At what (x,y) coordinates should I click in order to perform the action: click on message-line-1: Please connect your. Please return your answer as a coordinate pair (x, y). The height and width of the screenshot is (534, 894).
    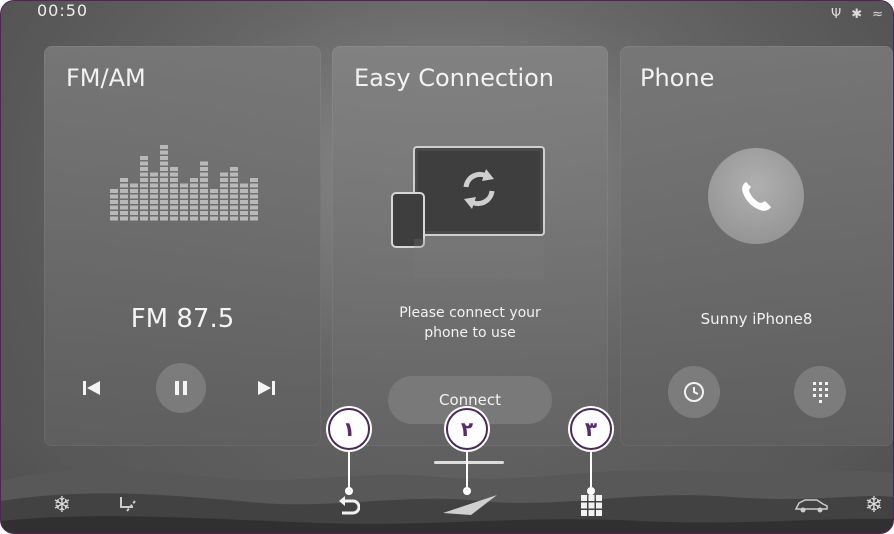
    Looking at the image, I should click on (470, 313).